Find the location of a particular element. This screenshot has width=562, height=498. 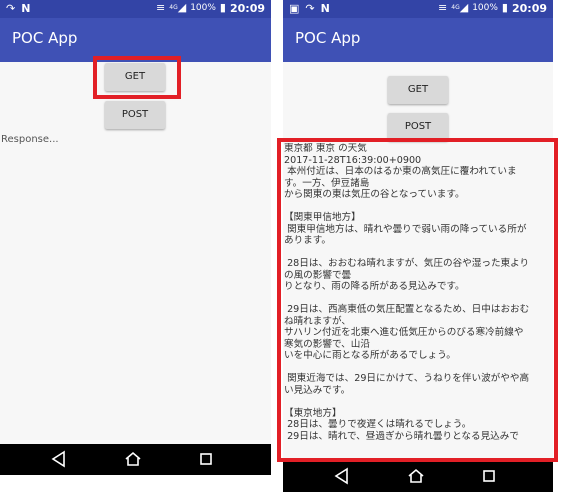

status-bar: ▣ ↷ N ≡ 4G◢ 100% ▮ 20:09 is located at coordinates (418, 9).